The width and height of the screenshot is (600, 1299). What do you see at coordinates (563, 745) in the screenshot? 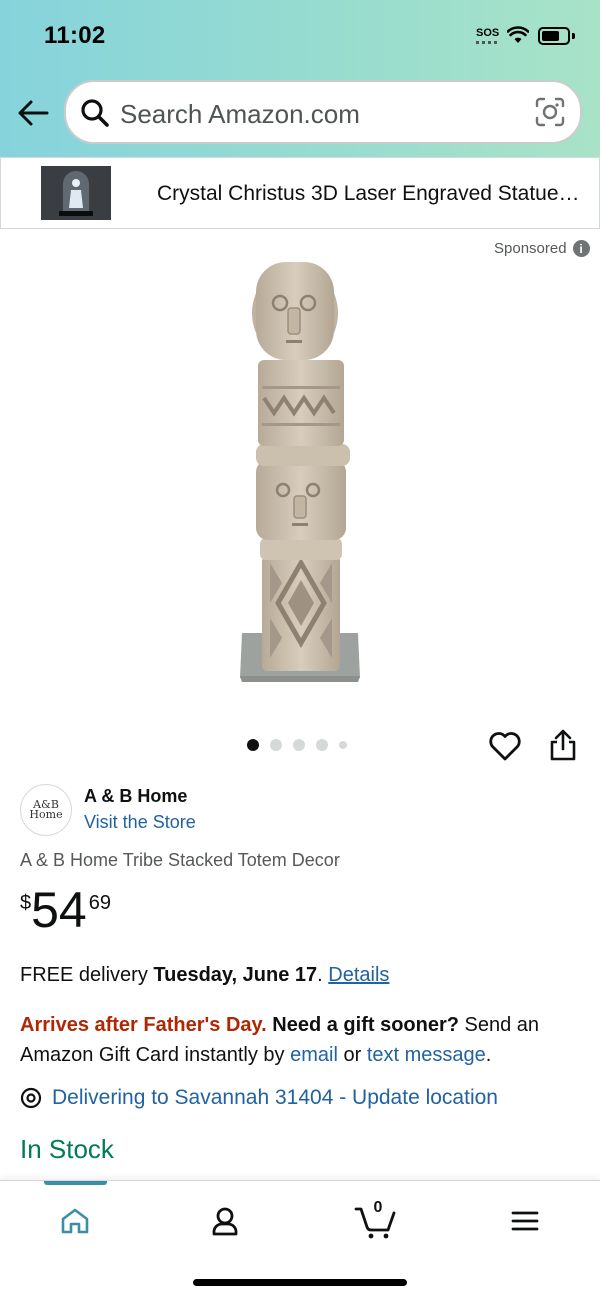
I see `share-icon` at bounding box center [563, 745].